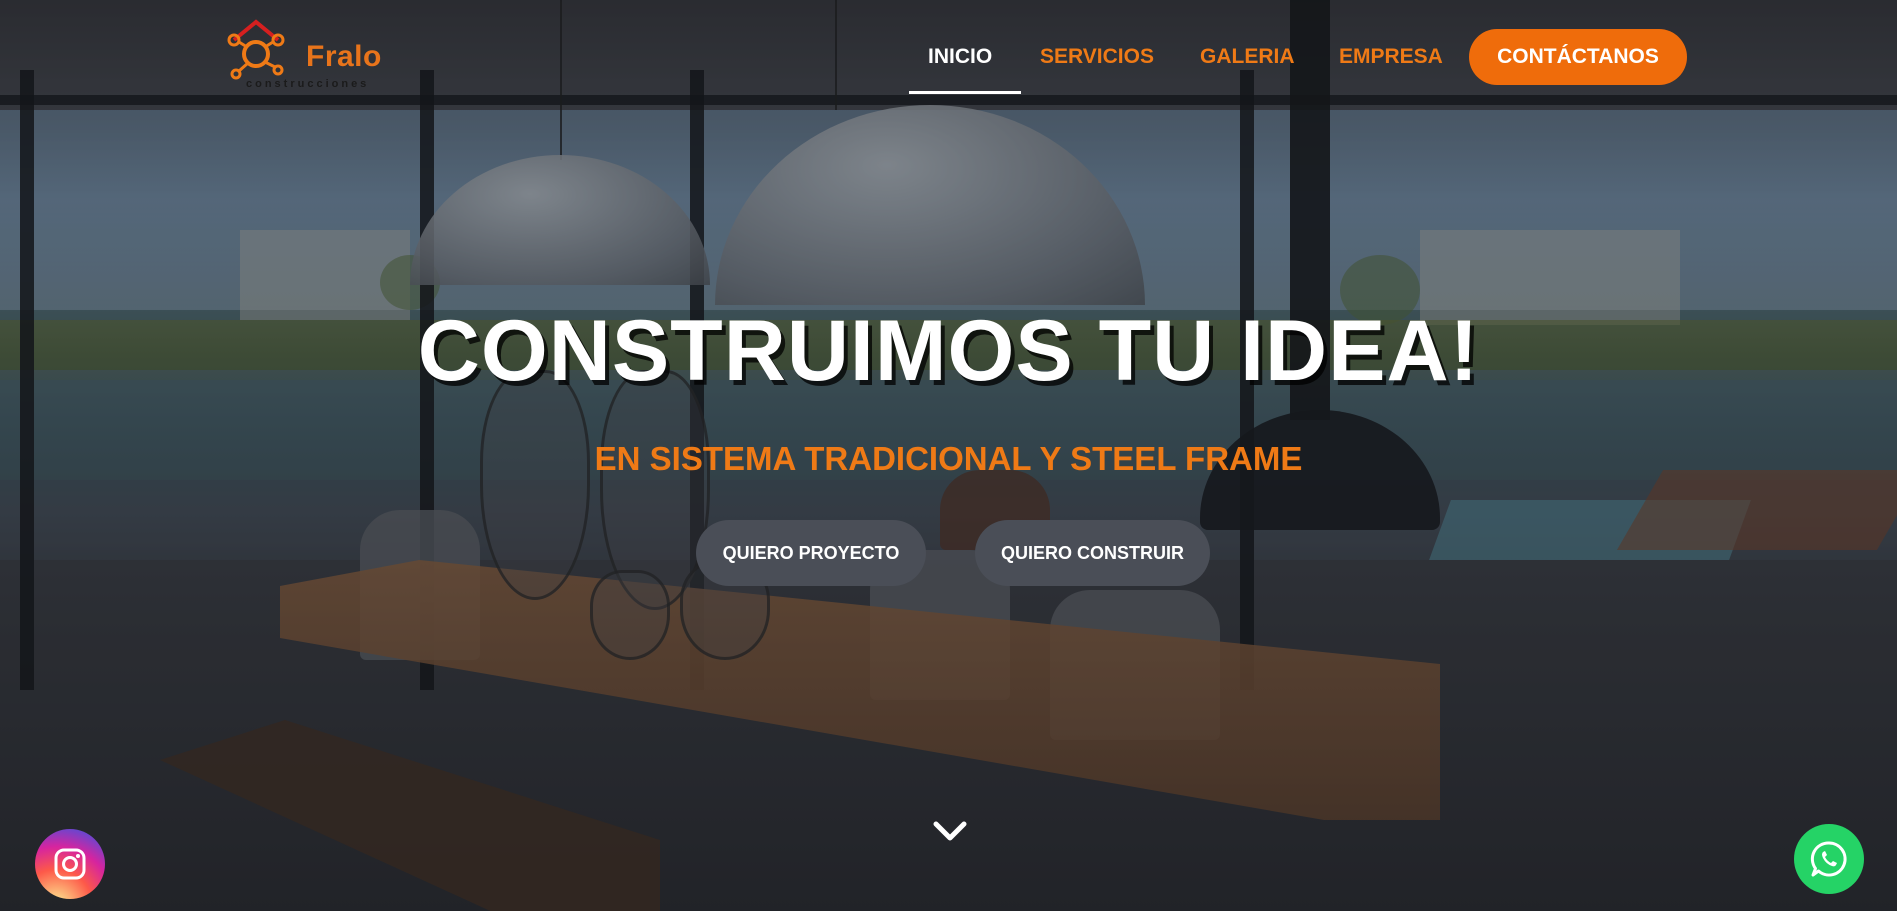 This screenshot has height=911, width=1897. Describe the element at coordinates (308, 84) in the screenshot. I see `logo-subtitle: construcciones` at that location.